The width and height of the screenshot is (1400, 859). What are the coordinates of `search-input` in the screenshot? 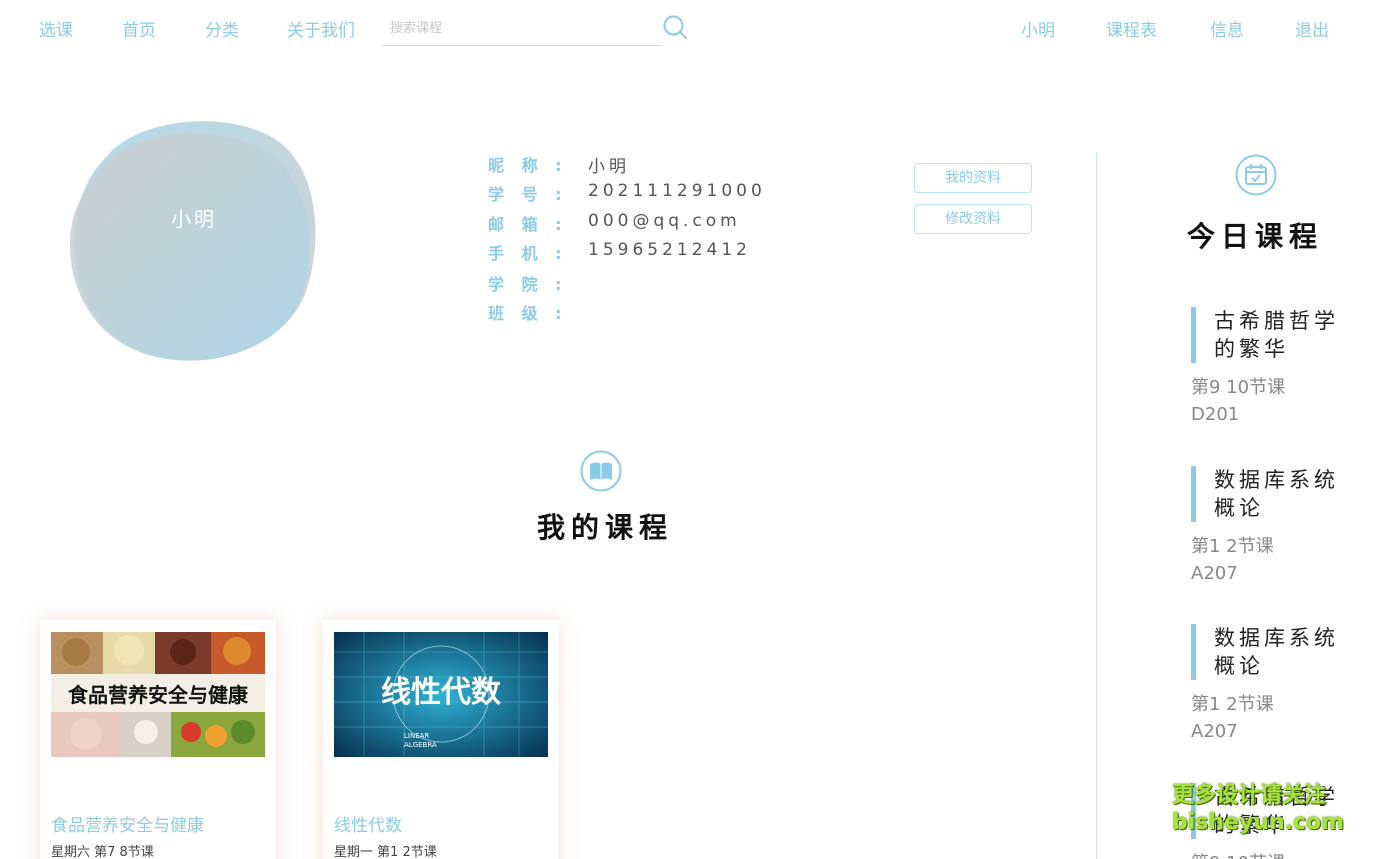 It's located at (520, 28).